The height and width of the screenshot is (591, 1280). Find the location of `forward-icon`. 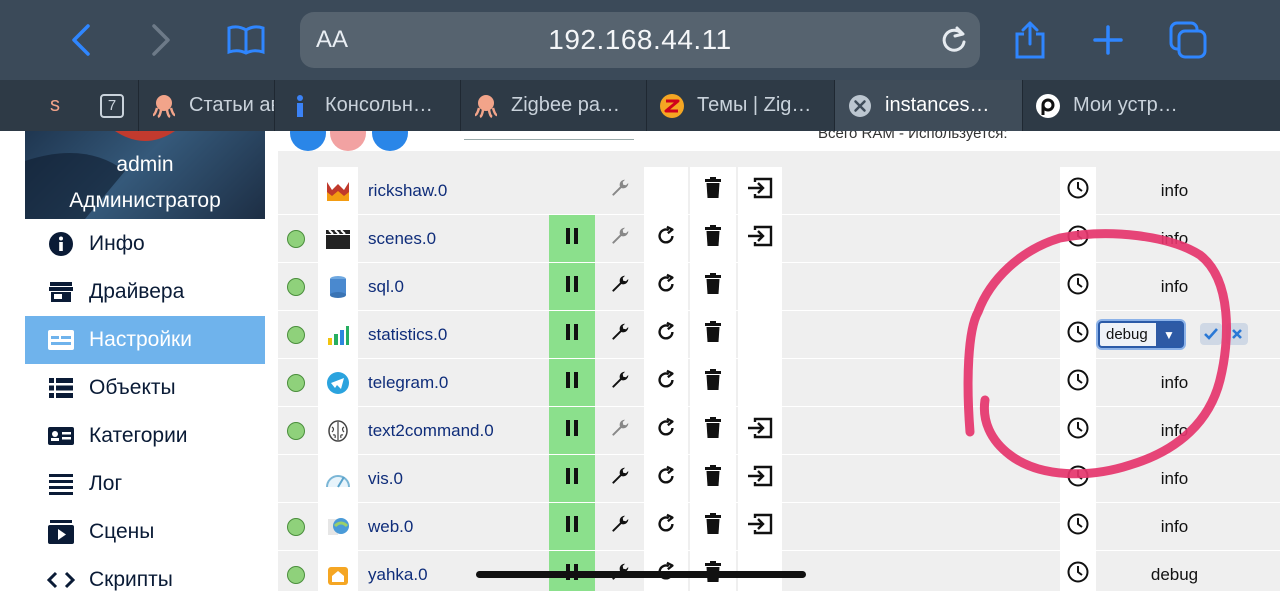

forward-icon is located at coordinates (160, 40).